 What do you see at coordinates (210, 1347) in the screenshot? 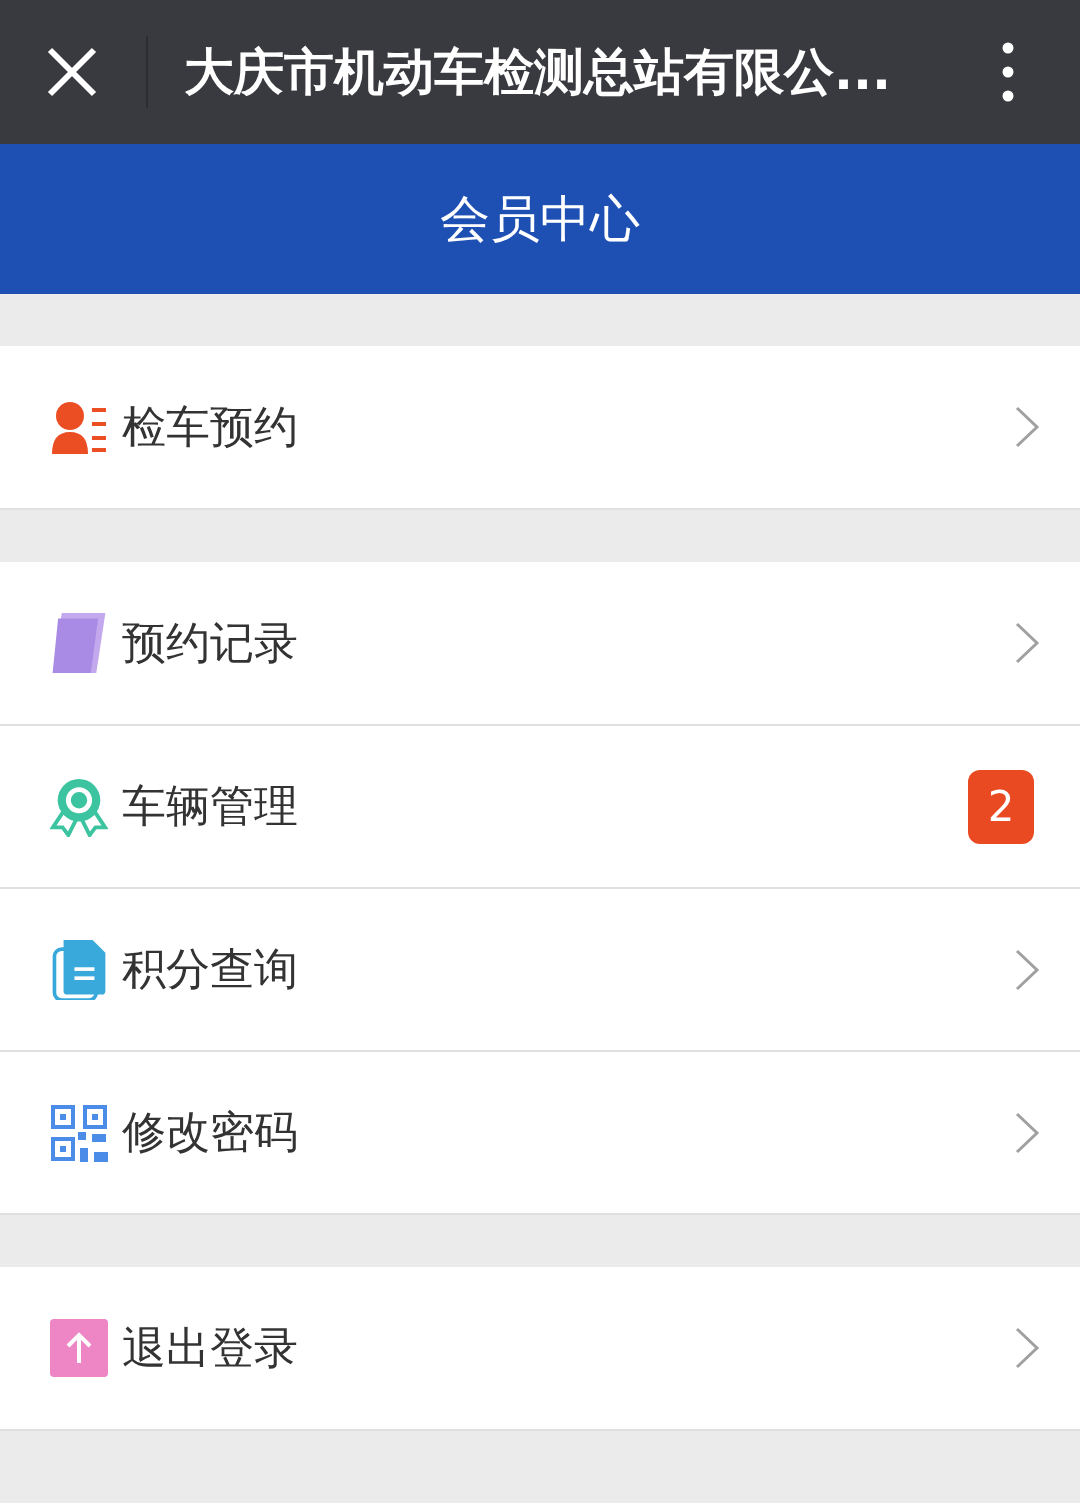
I see `menu-label: 退出登录` at bounding box center [210, 1347].